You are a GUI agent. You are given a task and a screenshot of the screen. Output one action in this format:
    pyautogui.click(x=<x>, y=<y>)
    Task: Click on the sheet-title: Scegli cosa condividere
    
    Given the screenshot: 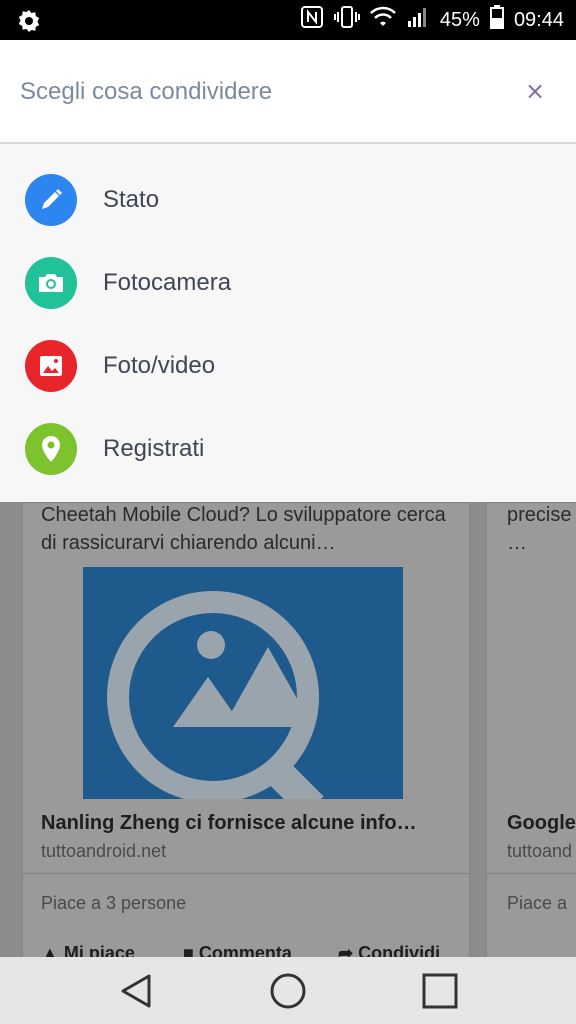 What is the action you would take?
    pyautogui.click(x=146, y=91)
    